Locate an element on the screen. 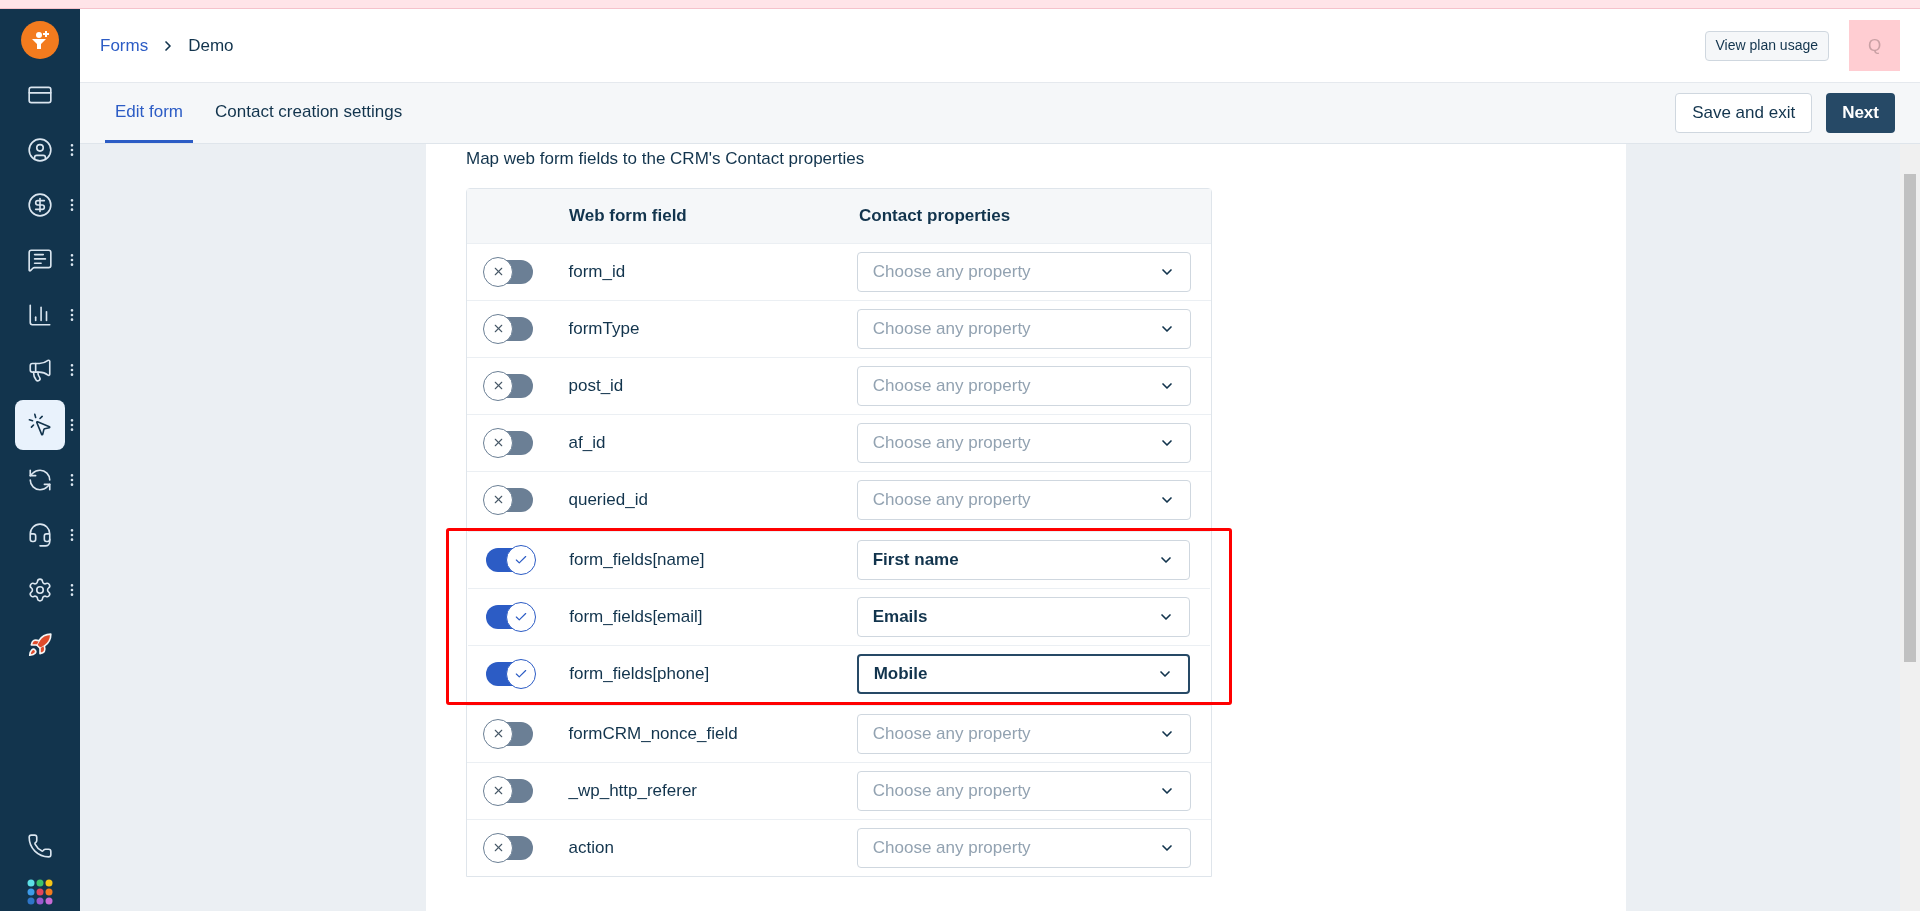 This screenshot has width=1920, height=911. property-dropdown: Mobile is located at coordinates (1023, 673).